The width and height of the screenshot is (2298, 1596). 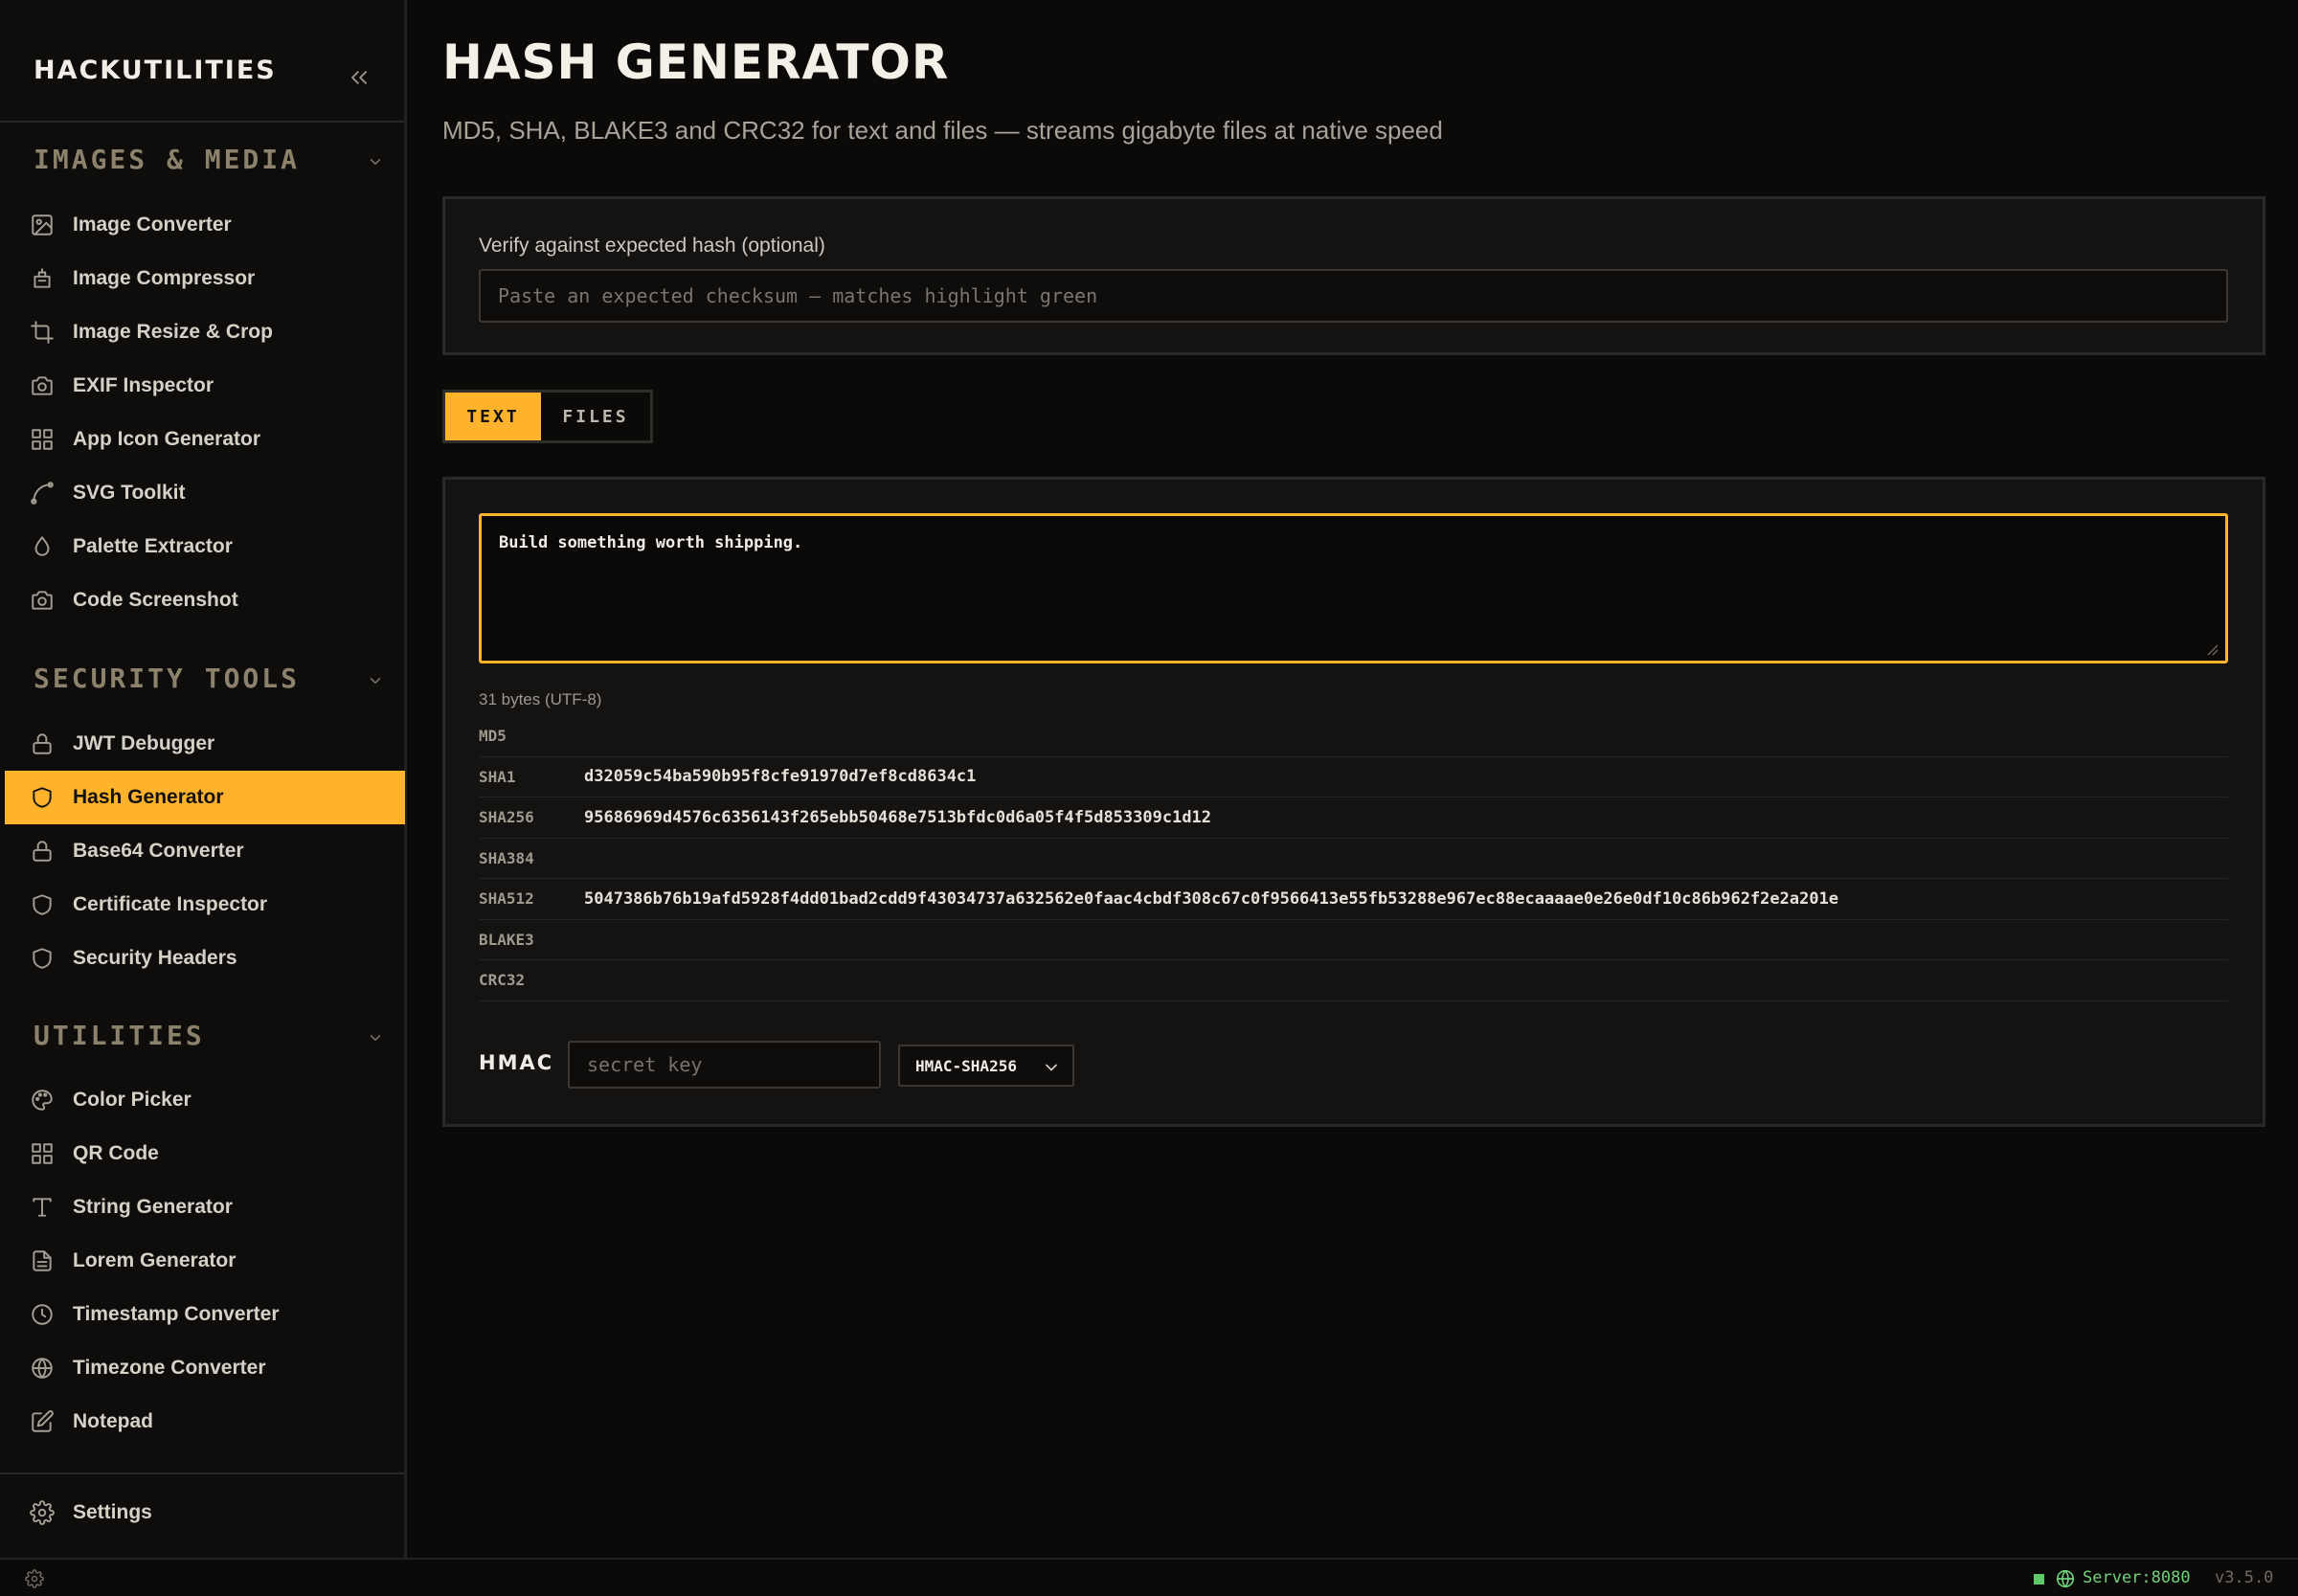 What do you see at coordinates (1354, 588) in the screenshot?
I see `text-input: Build something worth shipping.` at bounding box center [1354, 588].